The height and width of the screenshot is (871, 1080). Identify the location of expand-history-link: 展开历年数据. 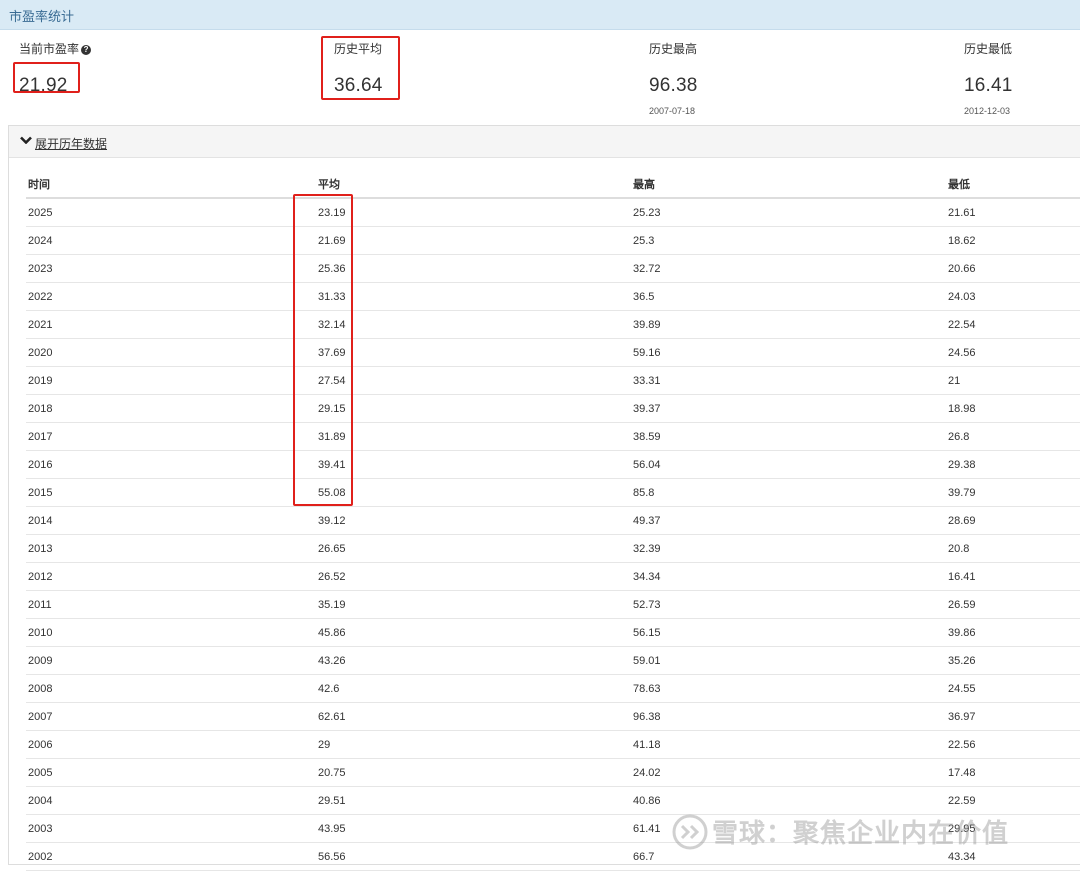
(71, 143).